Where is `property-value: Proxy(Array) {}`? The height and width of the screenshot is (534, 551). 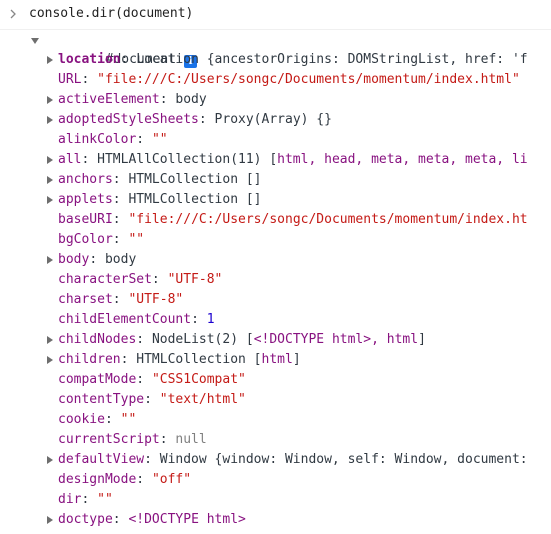
property-value: Proxy(Array) {} is located at coordinates (273, 119).